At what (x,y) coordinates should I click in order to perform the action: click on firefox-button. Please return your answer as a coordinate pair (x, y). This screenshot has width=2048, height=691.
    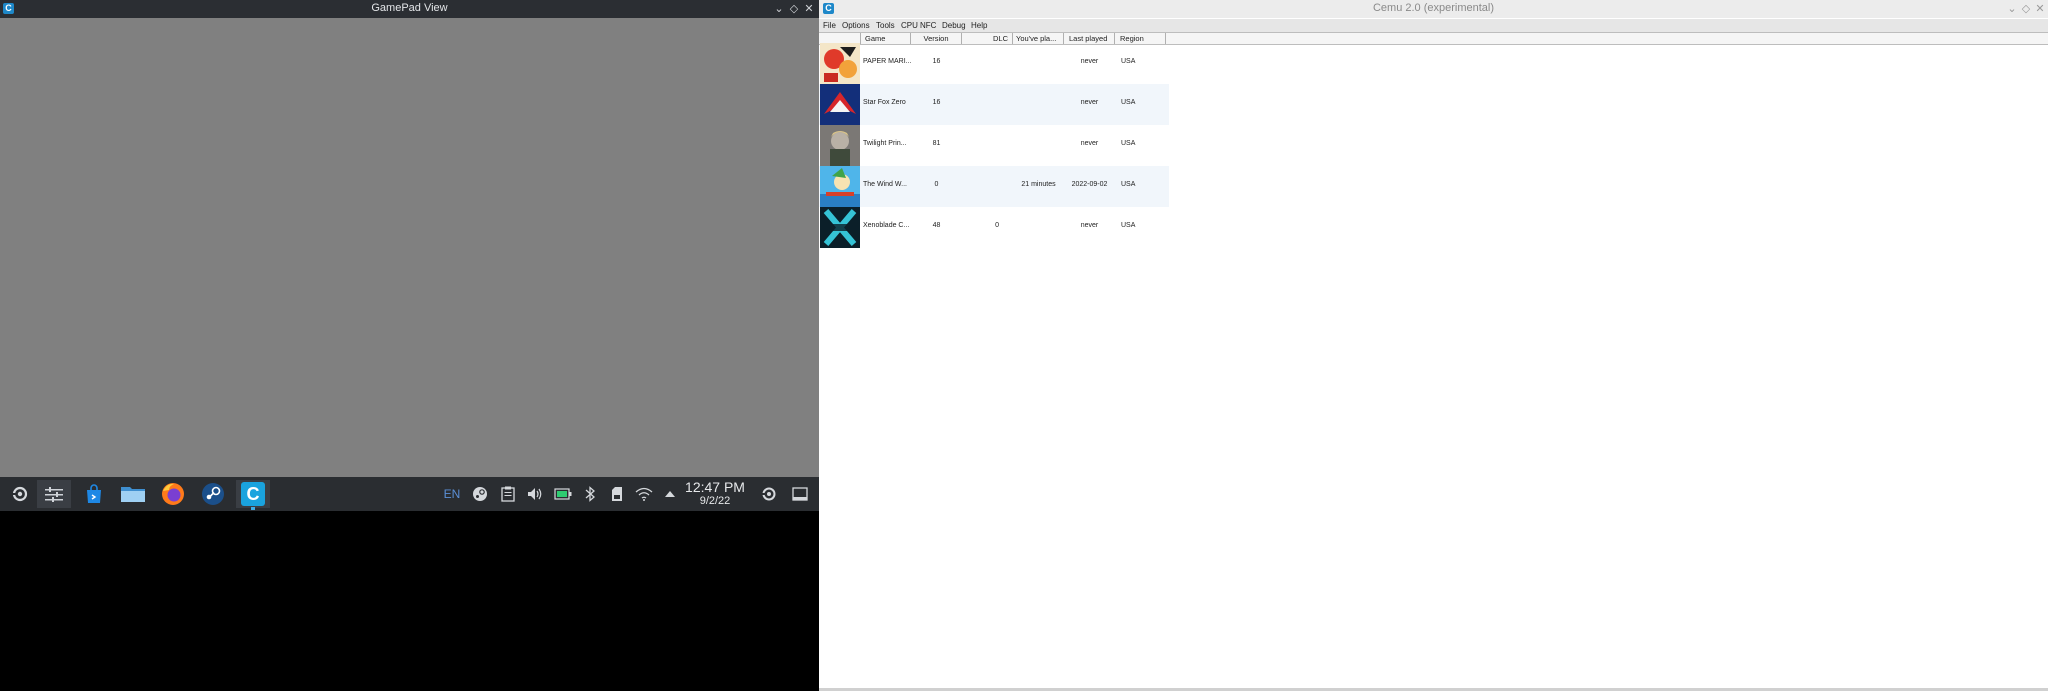
    Looking at the image, I should click on (173, 494).